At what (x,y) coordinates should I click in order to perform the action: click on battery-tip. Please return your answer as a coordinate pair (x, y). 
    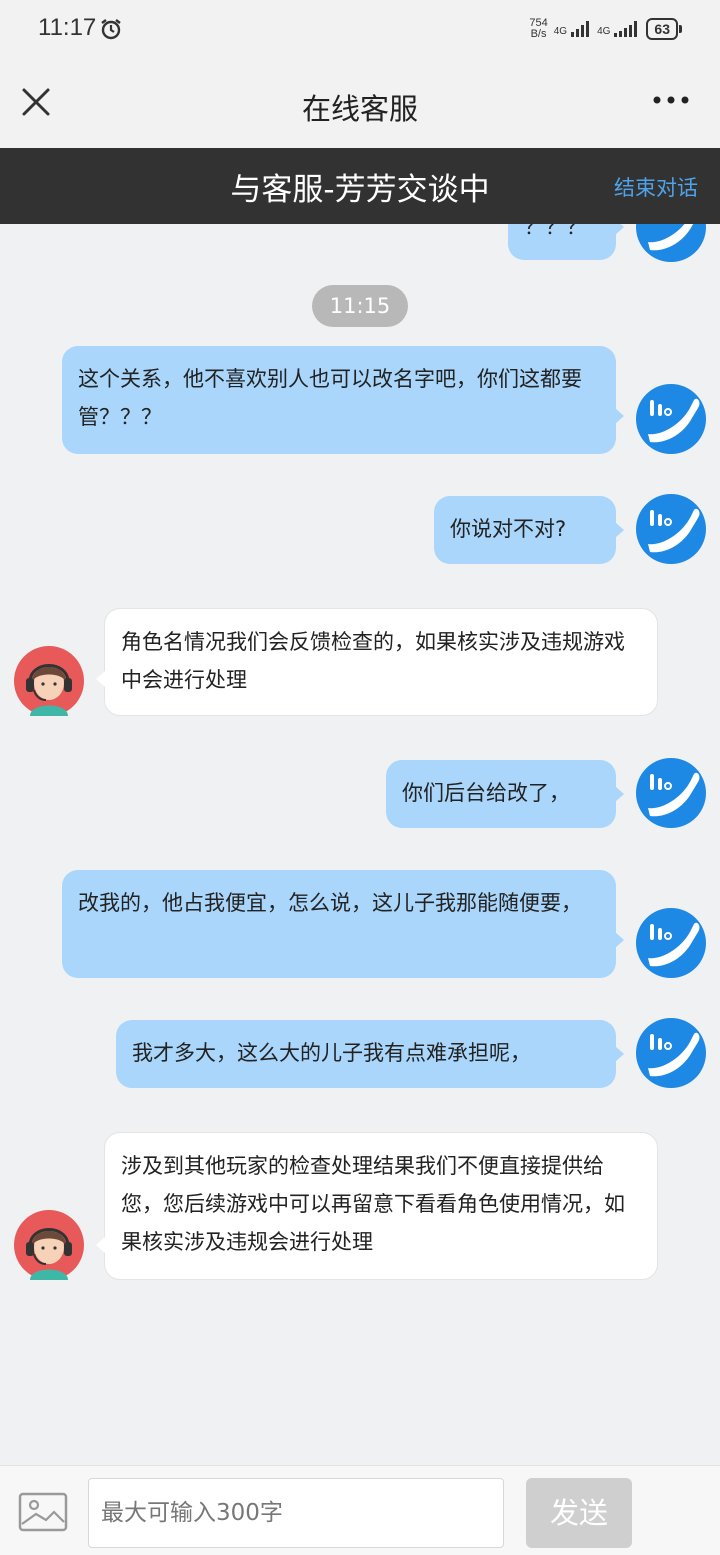
    Looking at the image, I should click on (680, 29).